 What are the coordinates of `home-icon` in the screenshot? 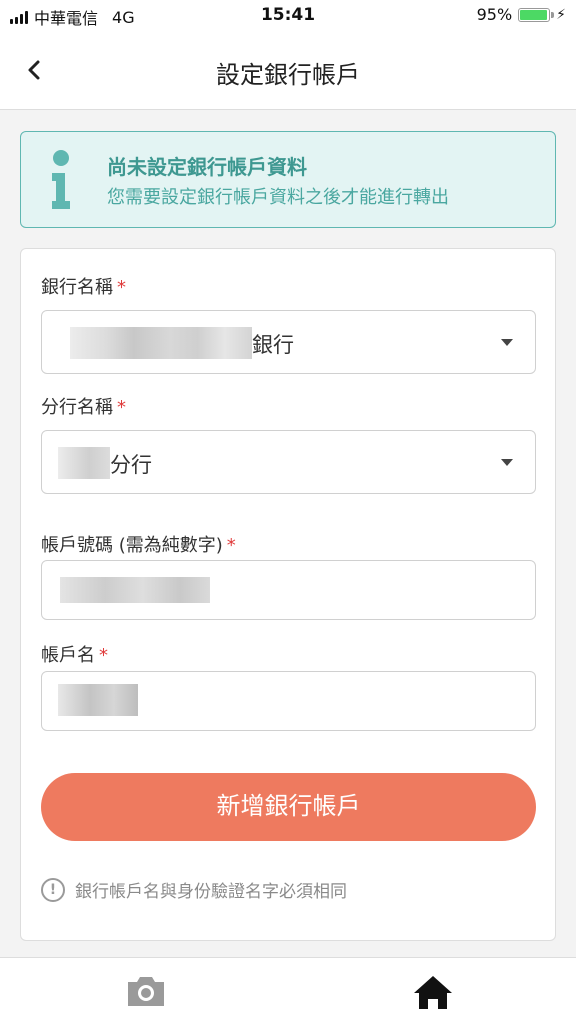 It's located at (433, 992).